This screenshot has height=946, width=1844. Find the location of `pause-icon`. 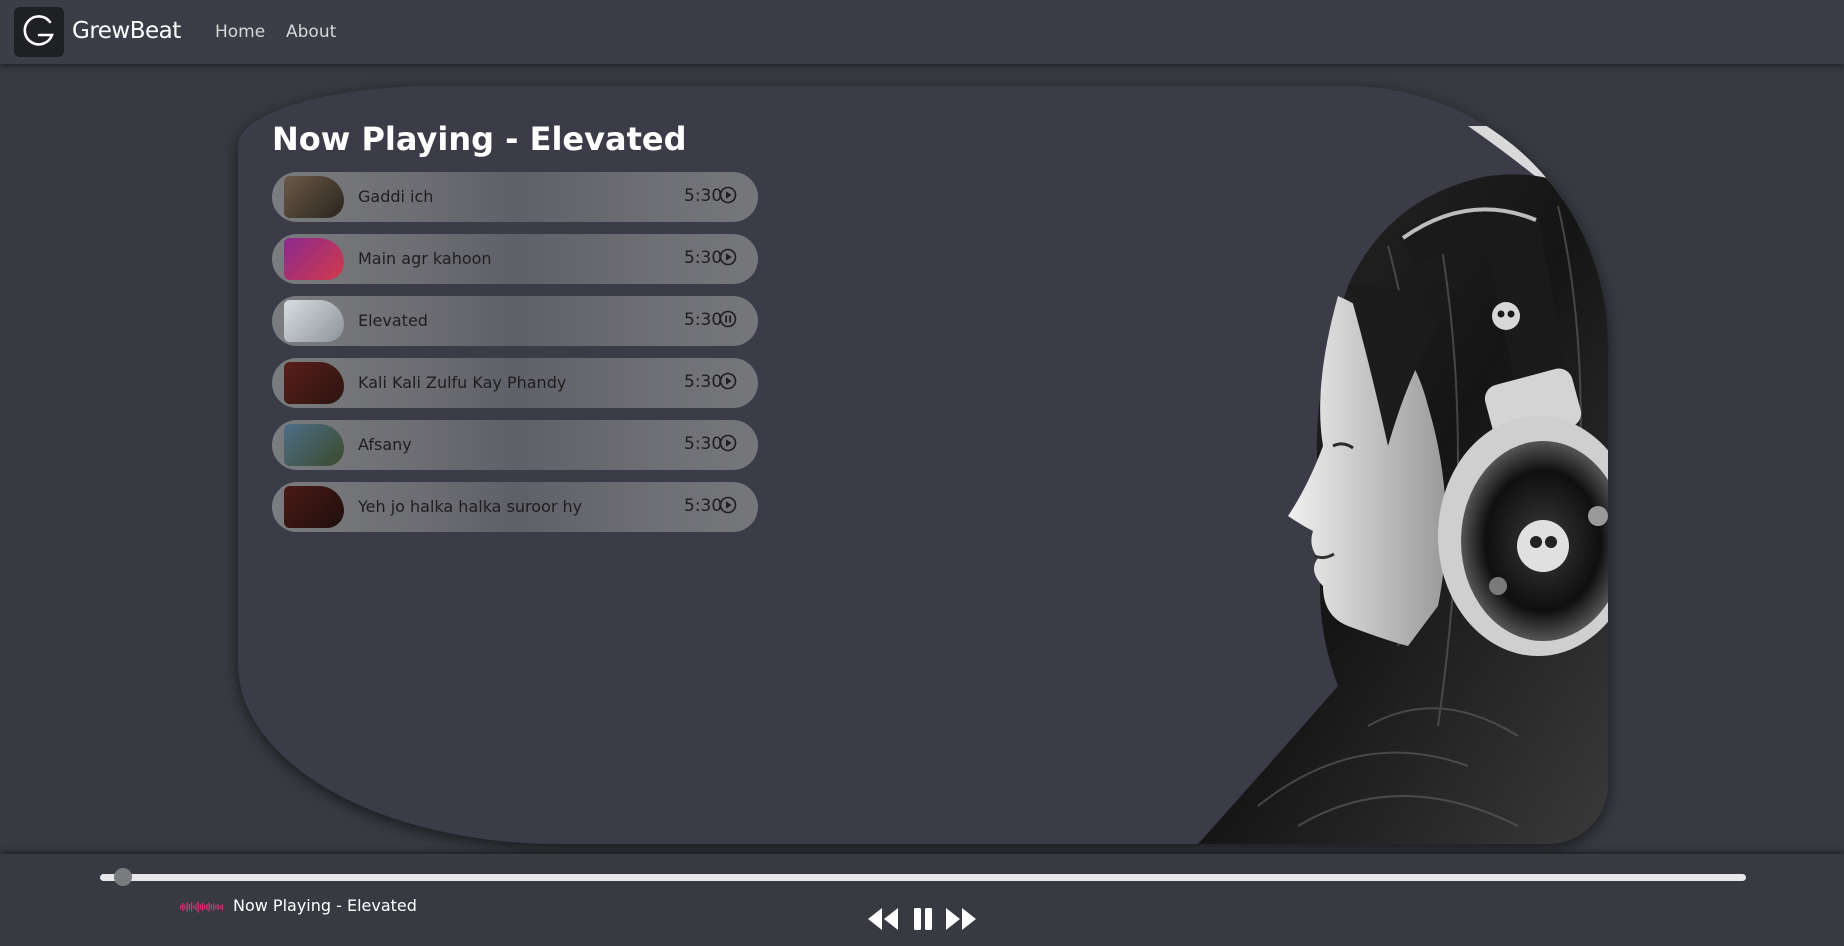

pause-icon is located at coordinates (923, 919).